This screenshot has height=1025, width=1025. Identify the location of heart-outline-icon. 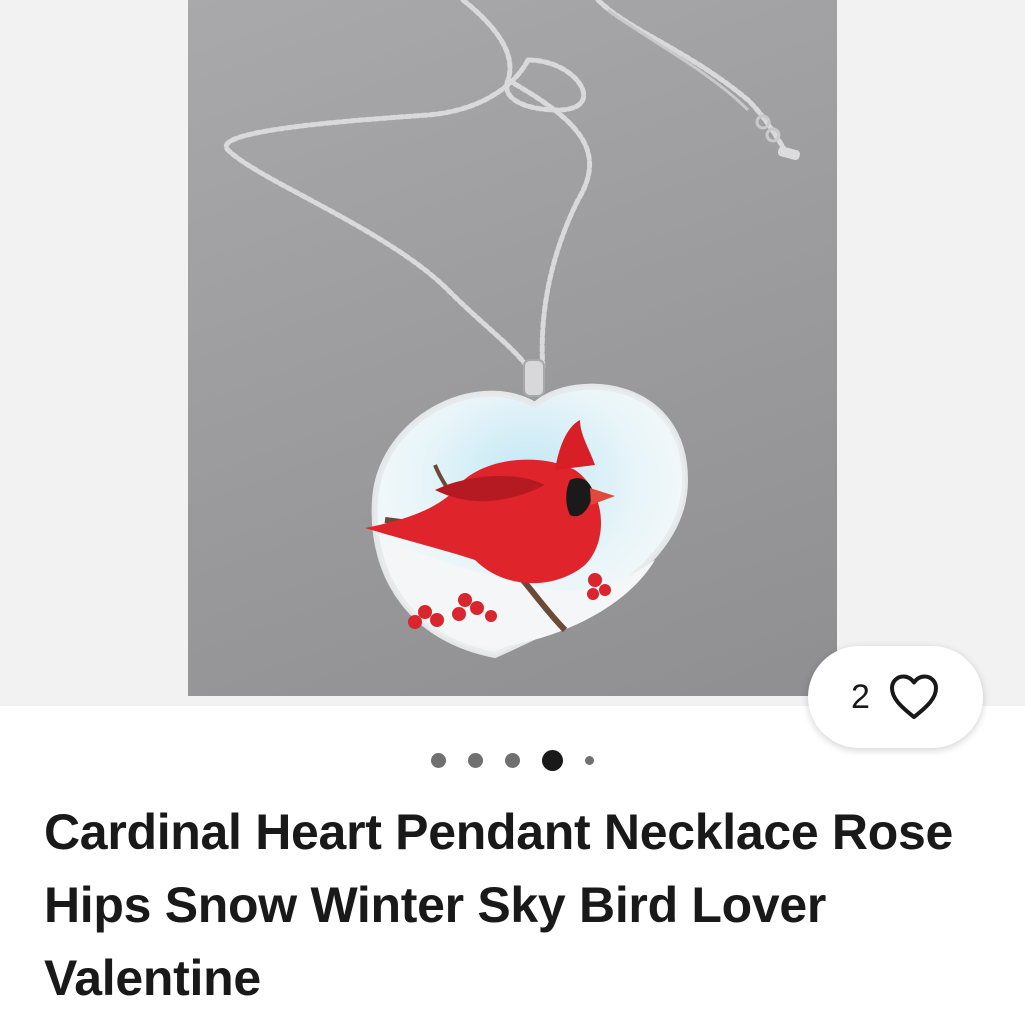
(914, 697).